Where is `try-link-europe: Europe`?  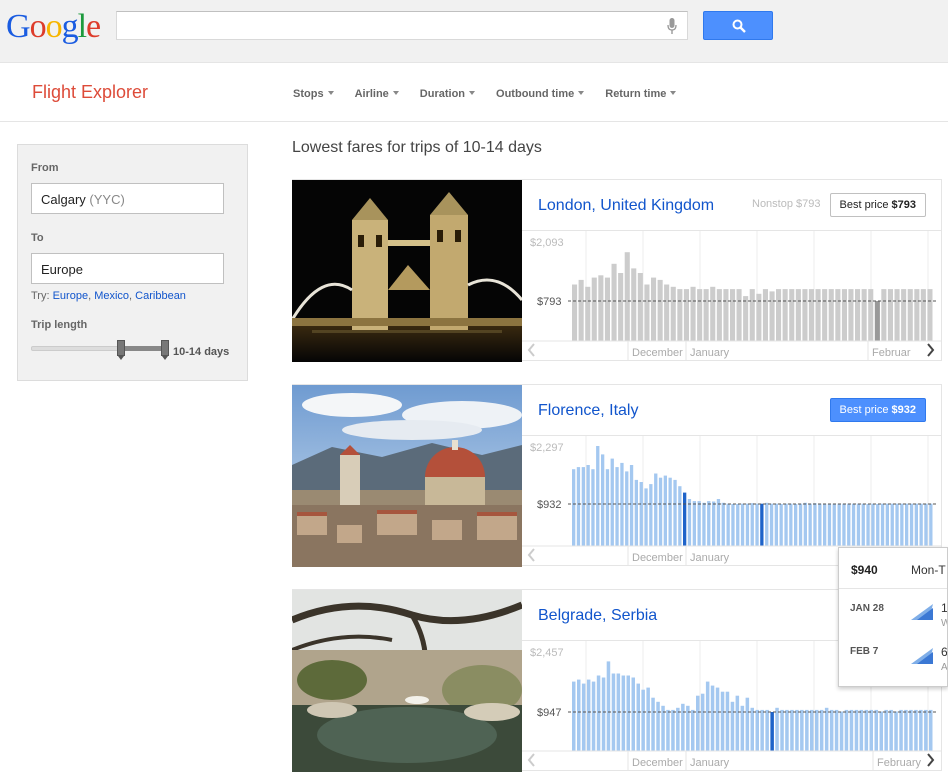
try-link-europe: Europe is located at coordinates (70, 296).